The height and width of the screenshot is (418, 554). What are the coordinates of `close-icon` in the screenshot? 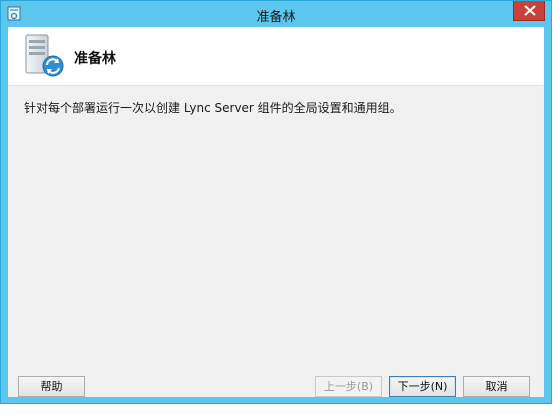 It's located at (530, 10).